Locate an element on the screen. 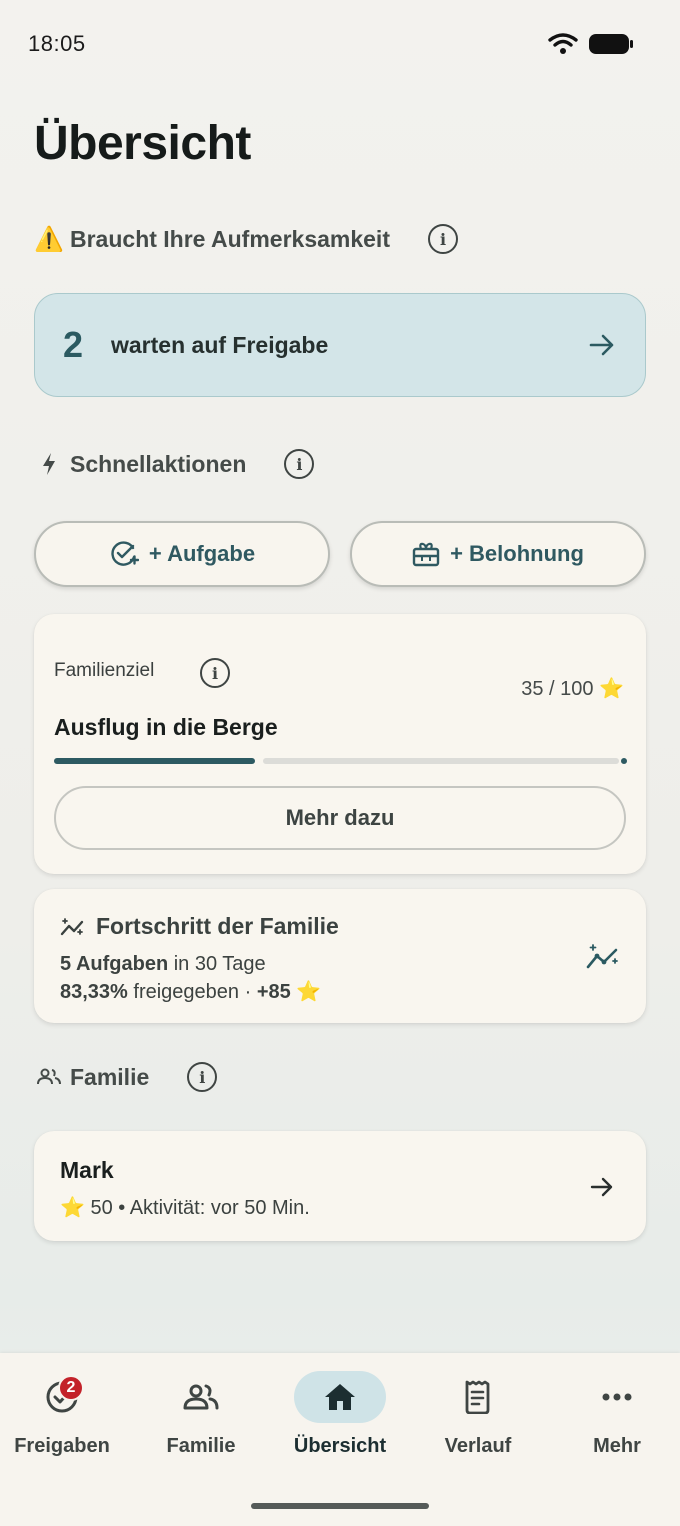 Image resolution: width=680 pixels, height=1526 pixels. member-meta: ⭐ 50 • Aktivität: vor 50 Min. is located at coordinates (185, 1208).